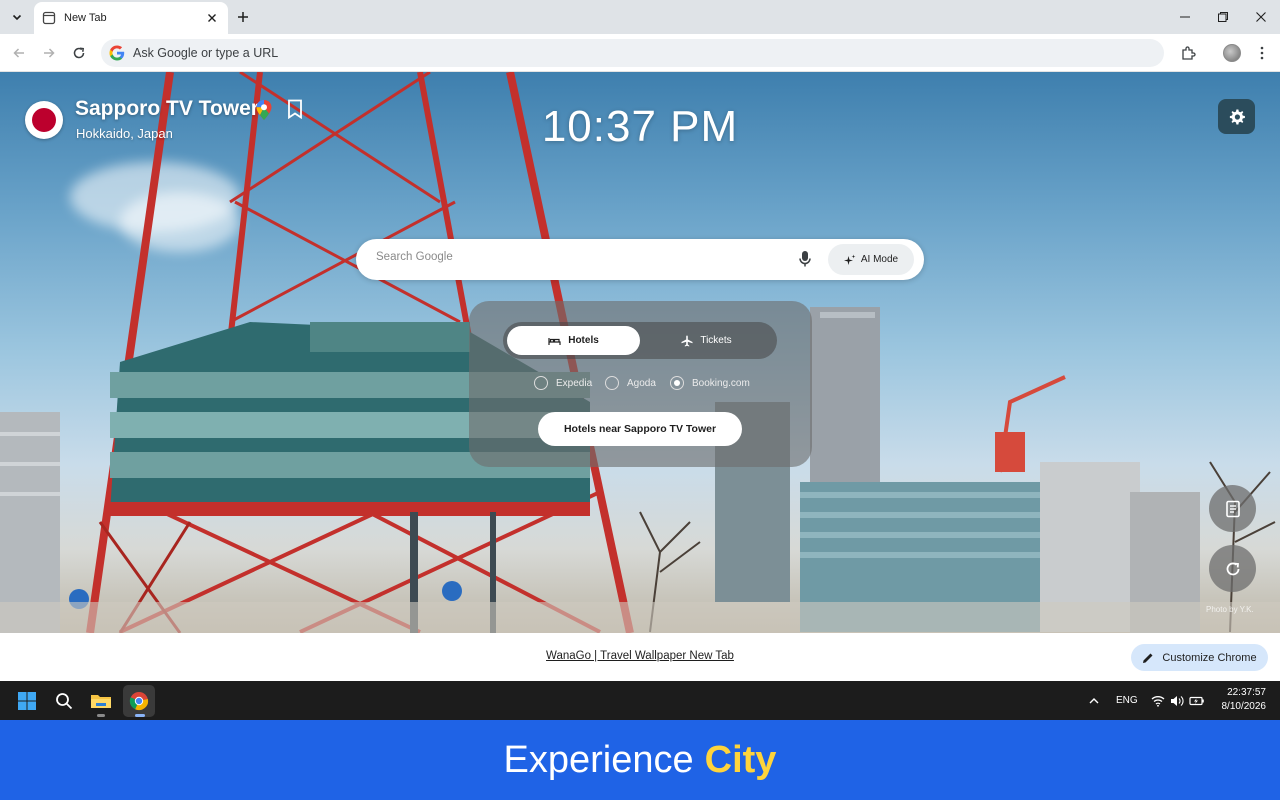 The image size is (1280, 800). I want to click on new-tab-button, so click(243, 17).